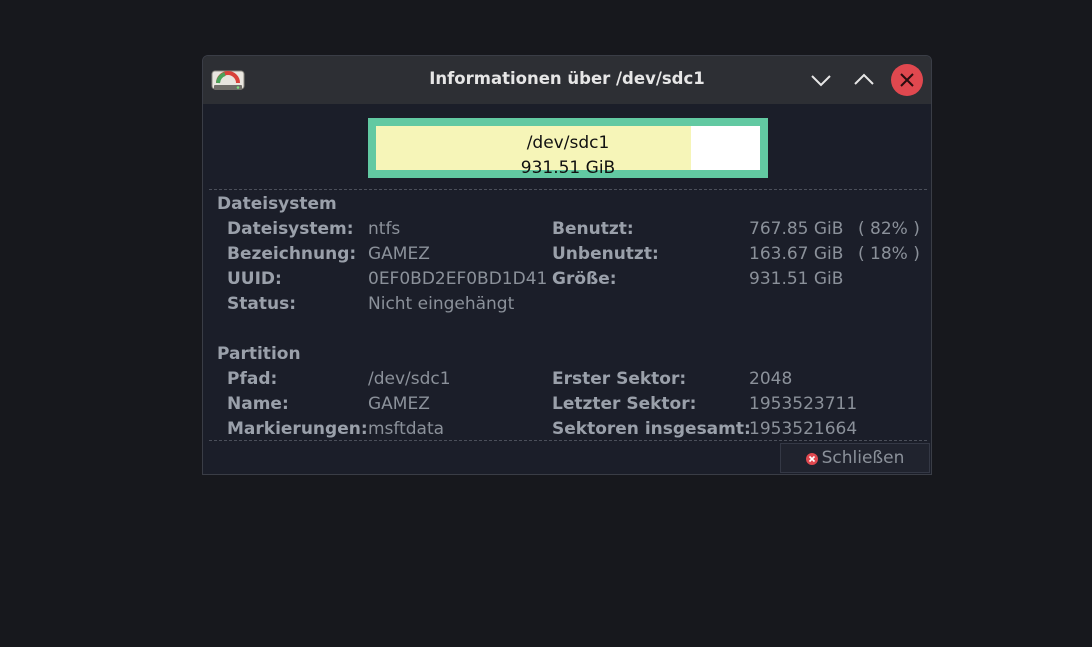 The height and width of the screenshot is (647, 1092). I want to click on fs-value: Nicht eingehängt, so click(441, 304).